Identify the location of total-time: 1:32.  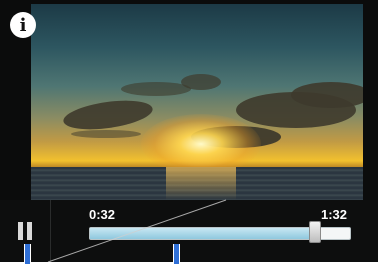
(334, 214).